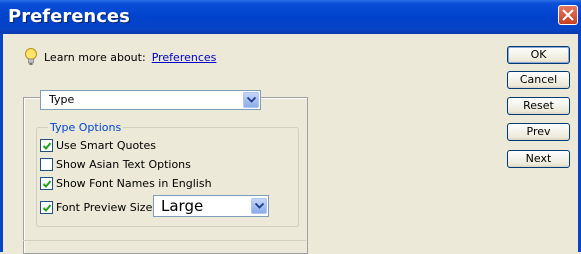  I want to click on cancel-button: Cancel, so click(538, 80).